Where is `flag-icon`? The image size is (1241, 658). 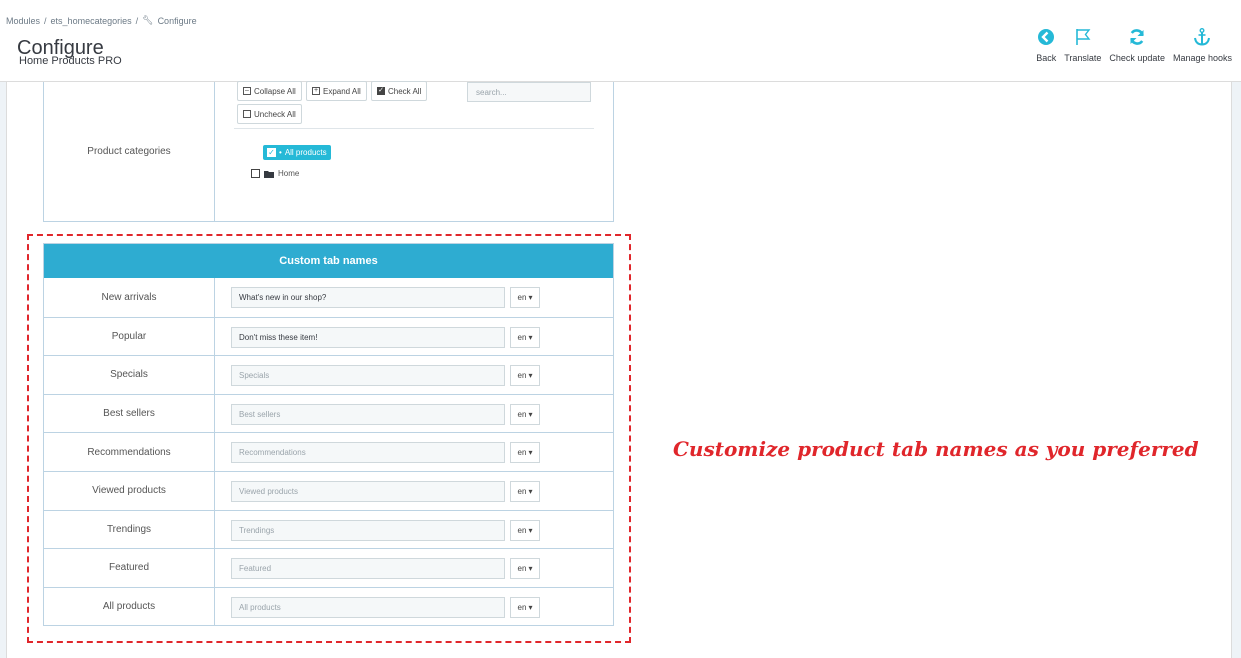
flag-icon is located at coordinates (1083, 37).